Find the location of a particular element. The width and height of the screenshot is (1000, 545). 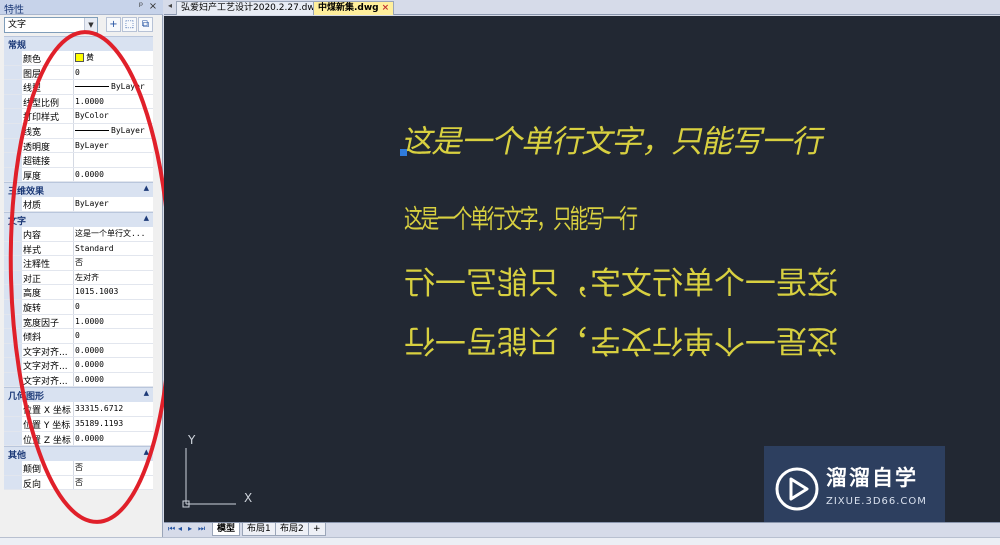

category-header: 常规 is located at coordinates (78, 43).